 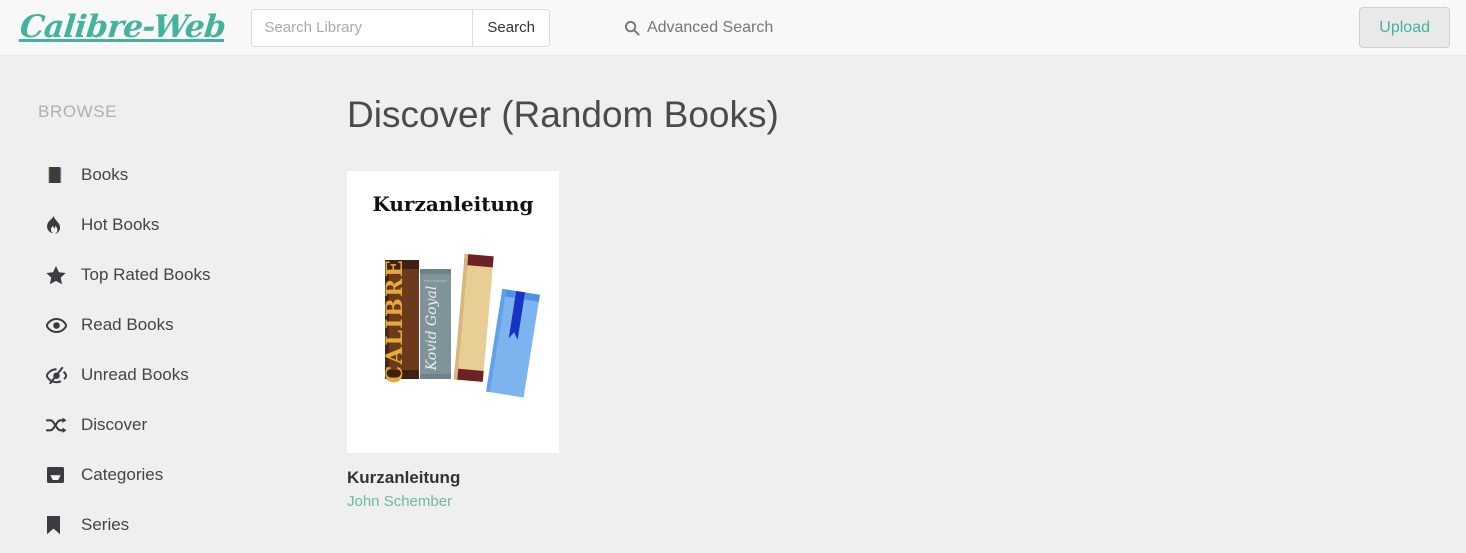 I want to click on inbox-icon, so click(x=57, y=475).